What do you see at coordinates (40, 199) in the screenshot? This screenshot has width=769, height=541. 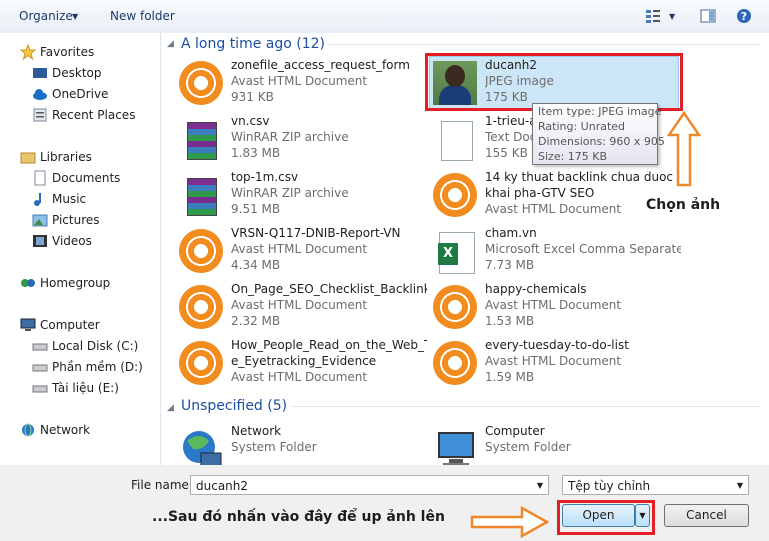 I see `music-icon` at bounding box center [40, 199].